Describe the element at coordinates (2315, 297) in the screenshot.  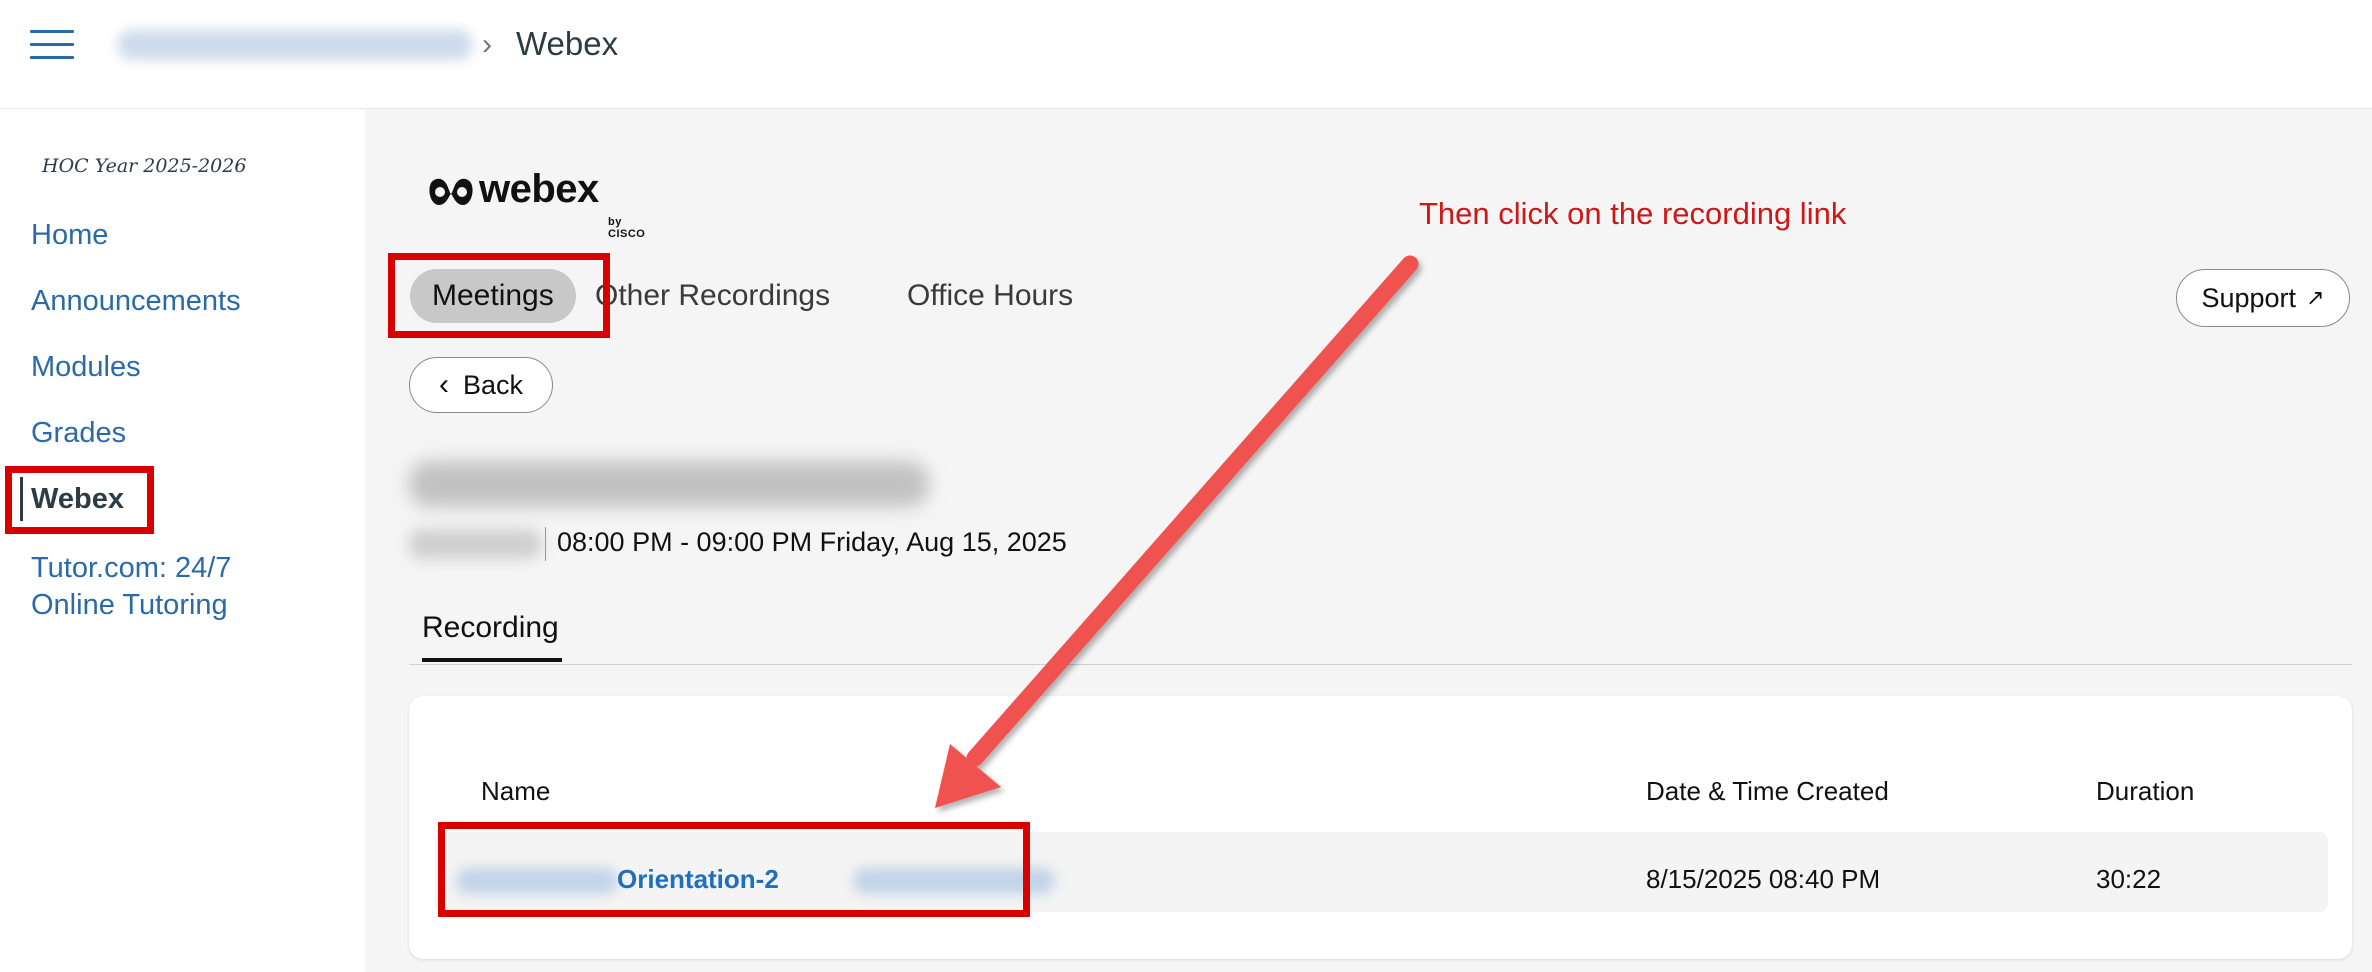
I see `external-link-icon: ↗` at that location.